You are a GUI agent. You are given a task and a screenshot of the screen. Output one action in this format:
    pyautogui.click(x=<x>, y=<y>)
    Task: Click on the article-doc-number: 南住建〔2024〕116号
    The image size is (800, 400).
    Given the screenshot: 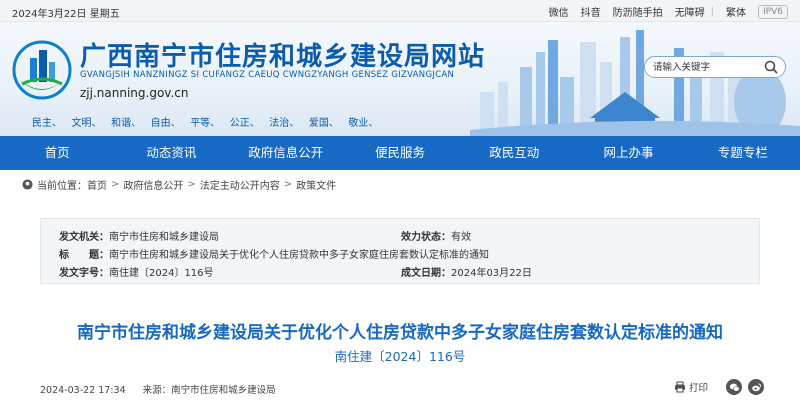 What is the action you would take?
    pyautogui.click(x=400, y=356)
    